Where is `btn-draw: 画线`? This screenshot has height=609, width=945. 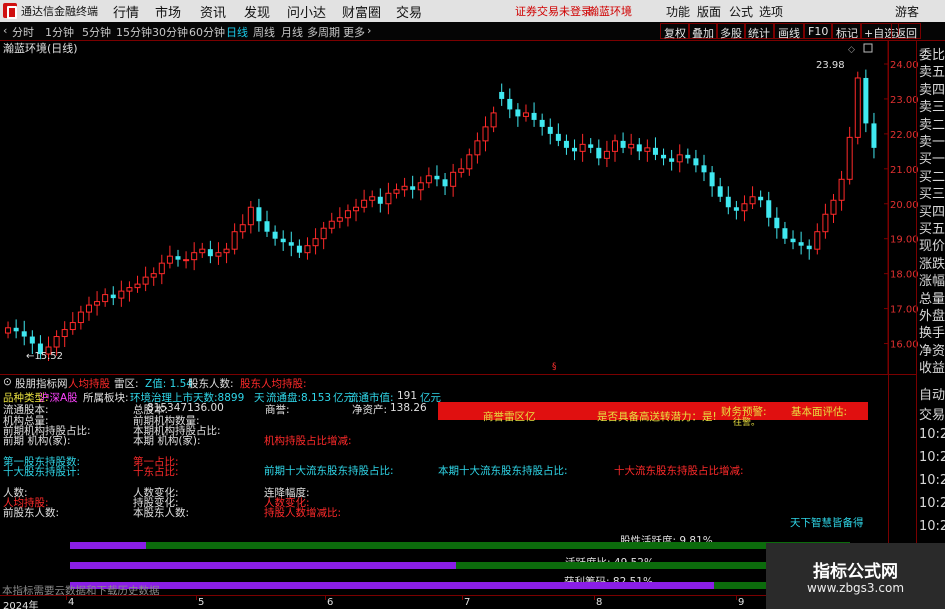 btn-draw: 画线 is located at coordinates (789, 31).